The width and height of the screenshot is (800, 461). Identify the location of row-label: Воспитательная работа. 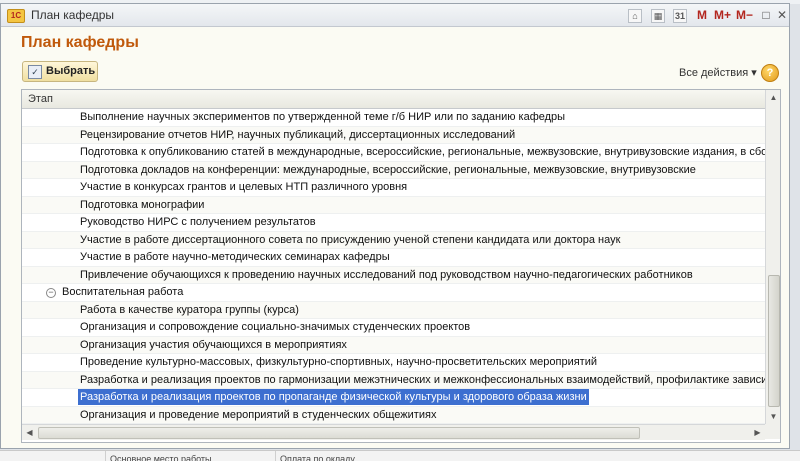
(123, 292).